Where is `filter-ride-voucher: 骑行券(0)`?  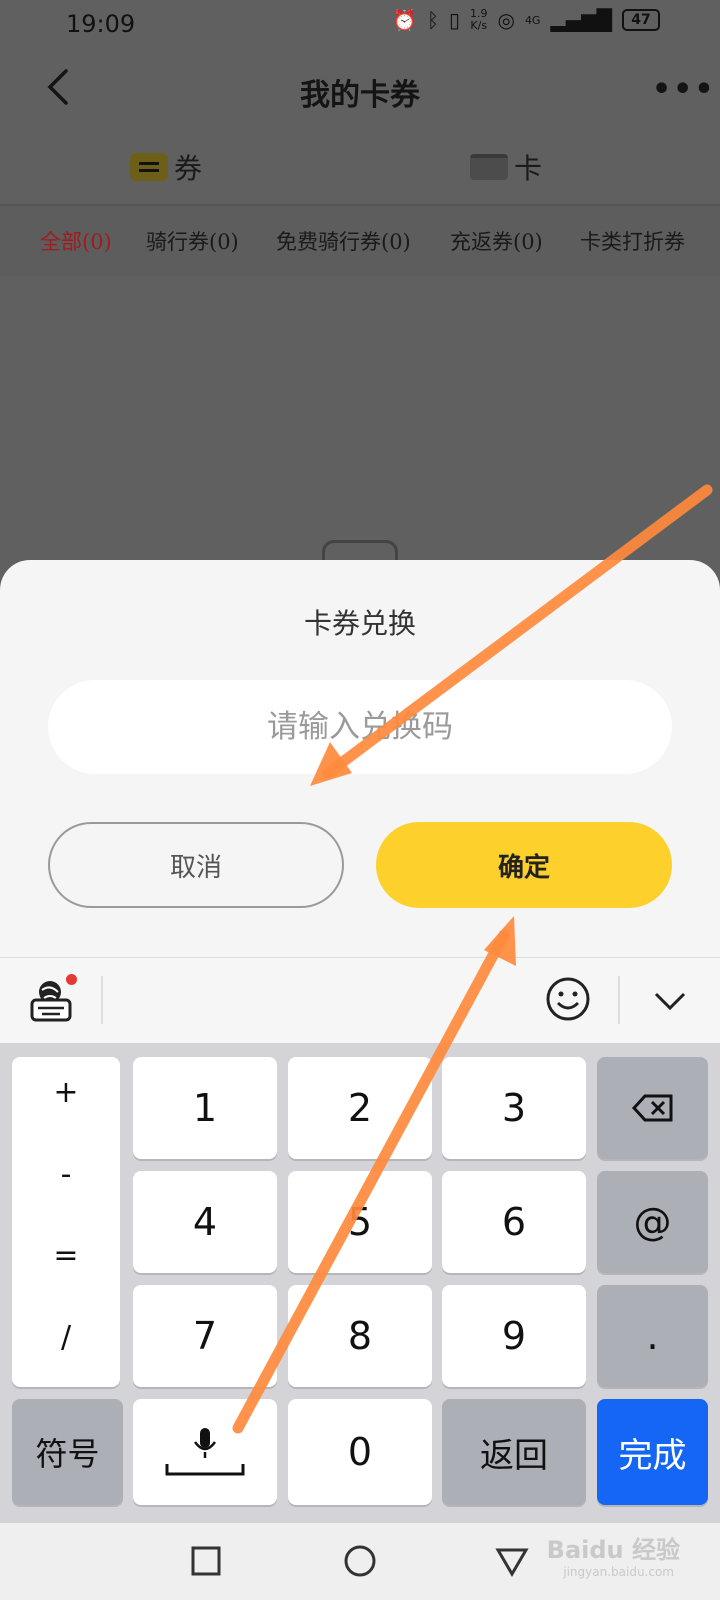
filter-ride-voucher: 骑行券(0) is located at coordinates (192, 241).